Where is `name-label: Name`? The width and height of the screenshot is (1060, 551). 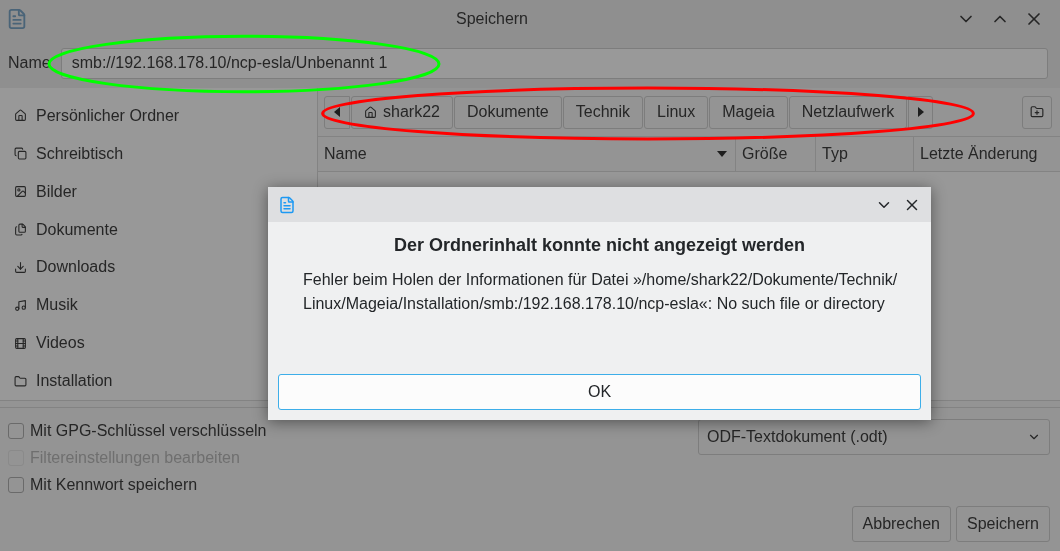
name-label: Name is located at coordinates (29, 63).